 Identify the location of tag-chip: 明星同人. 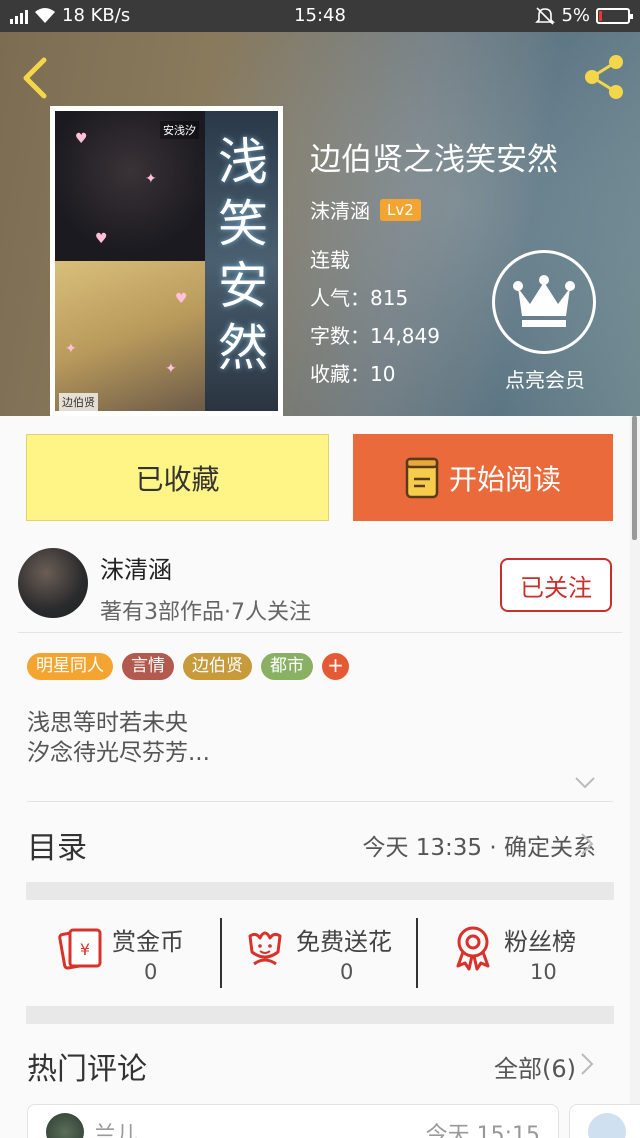
(70, 666).